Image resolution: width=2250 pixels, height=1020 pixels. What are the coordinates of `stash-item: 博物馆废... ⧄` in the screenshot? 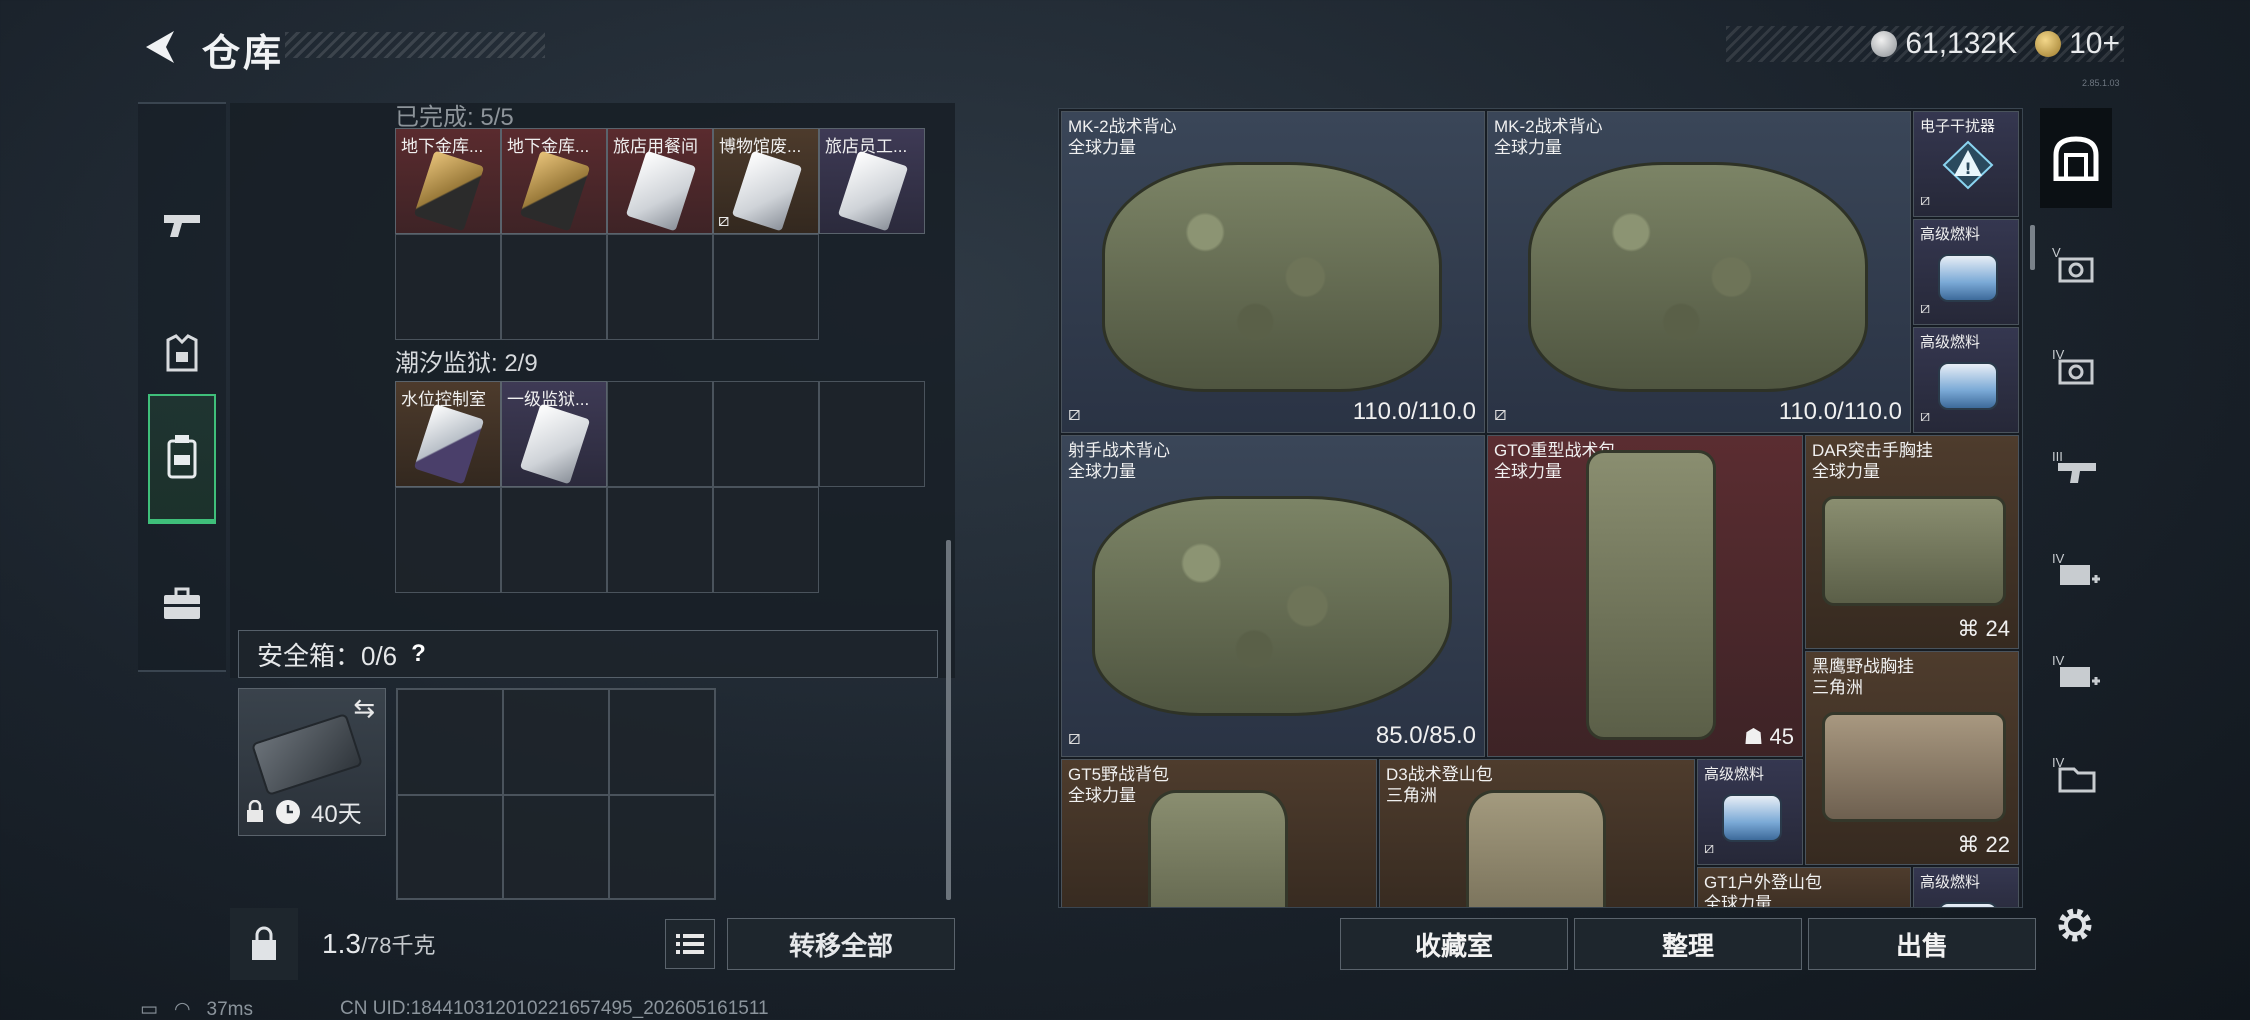 It's located at (766, 181).